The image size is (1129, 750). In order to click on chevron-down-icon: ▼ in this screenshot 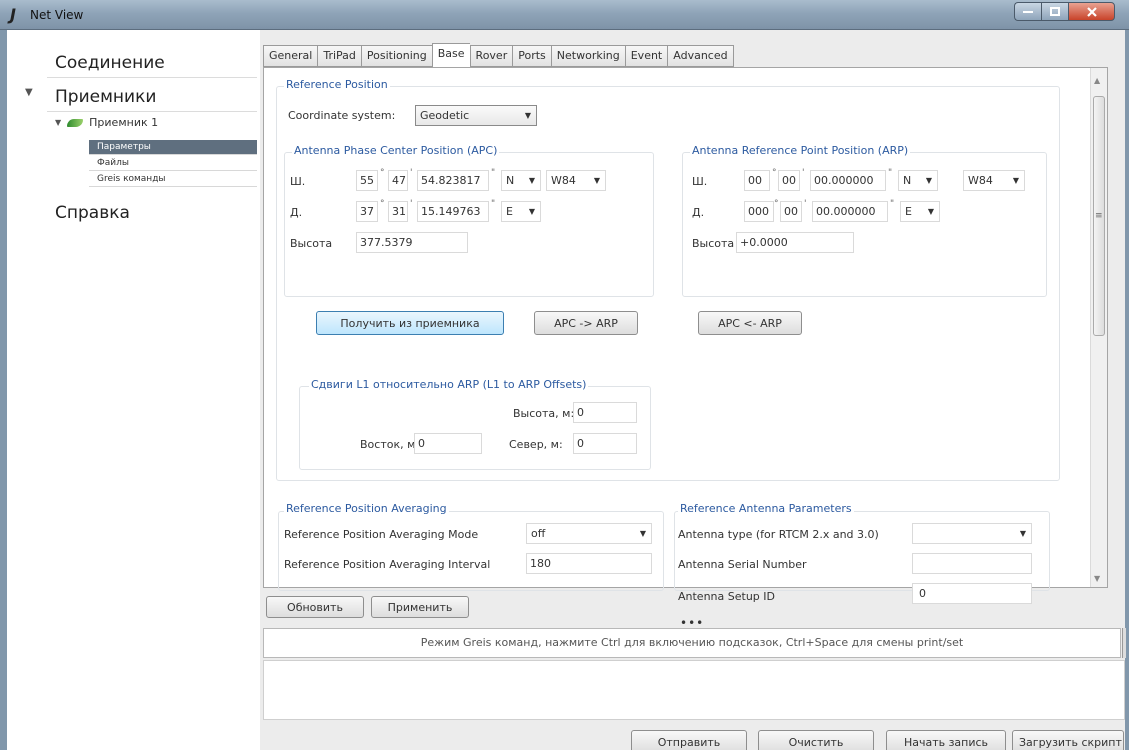, I will do `click(29, 92)`.